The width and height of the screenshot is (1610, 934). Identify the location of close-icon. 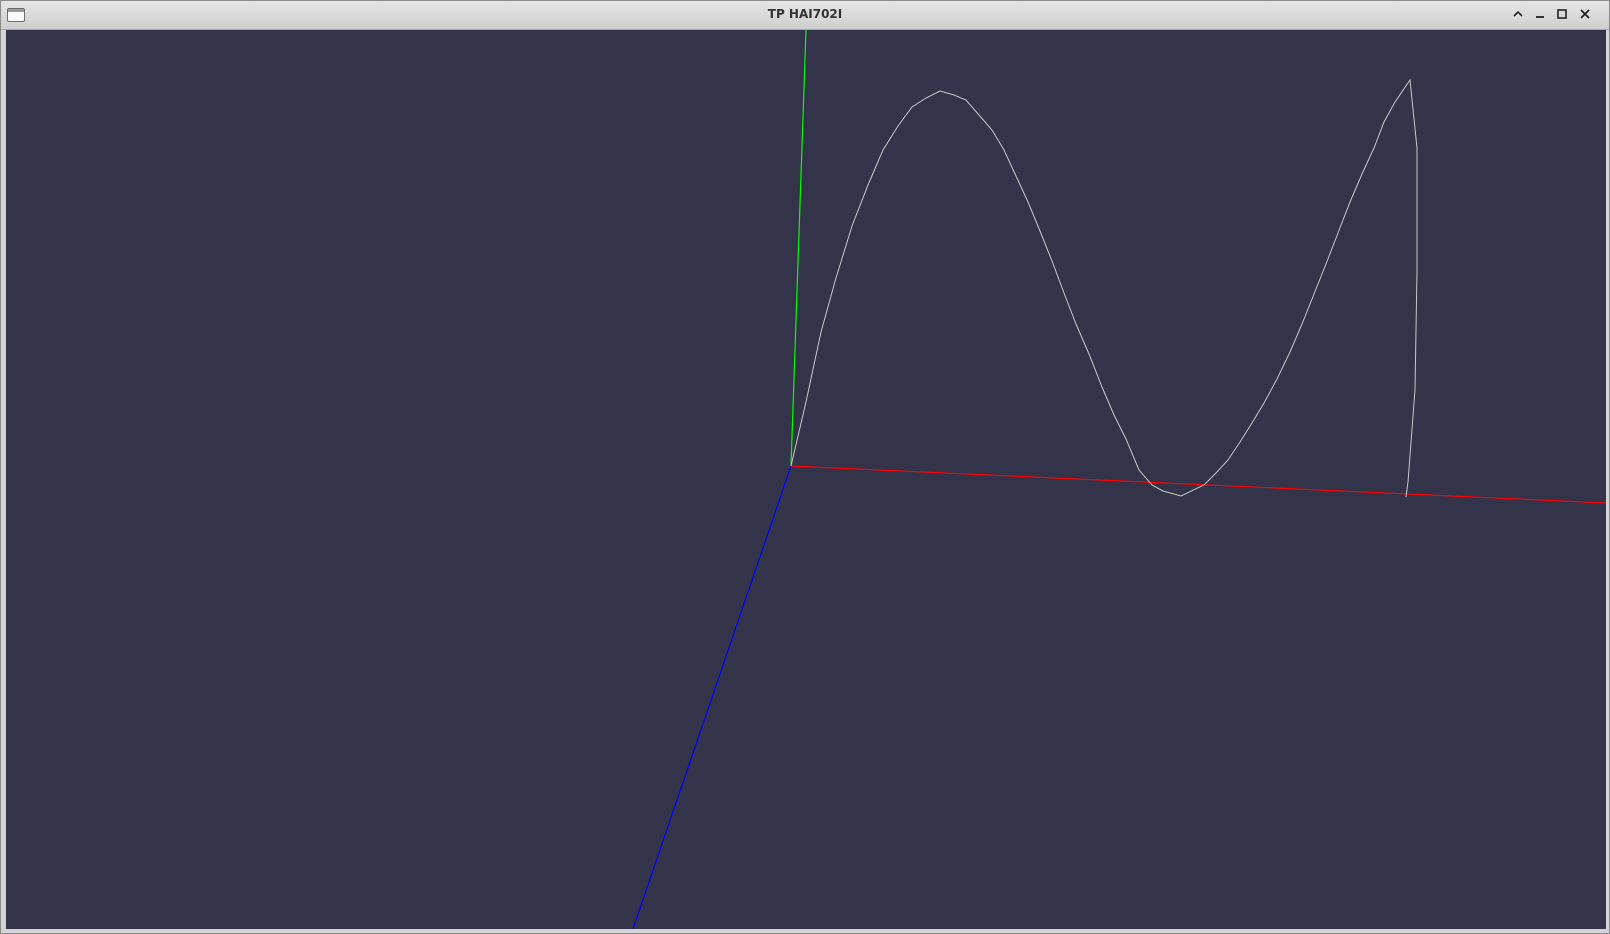
(1585, 14).